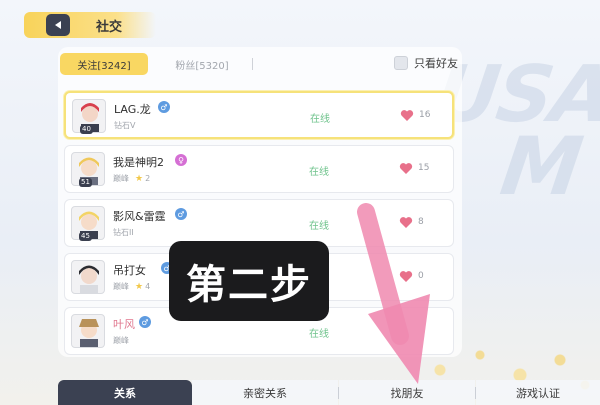  I want to click on like-count: 8, so click(421, 222).